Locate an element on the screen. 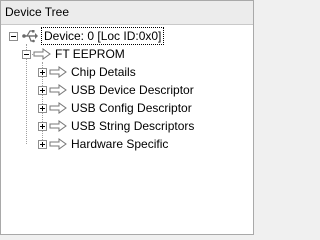 The width and height of the screenshot is (320, 240). tree-node-label: FT EEPROM is located at coordinates (90, 54).